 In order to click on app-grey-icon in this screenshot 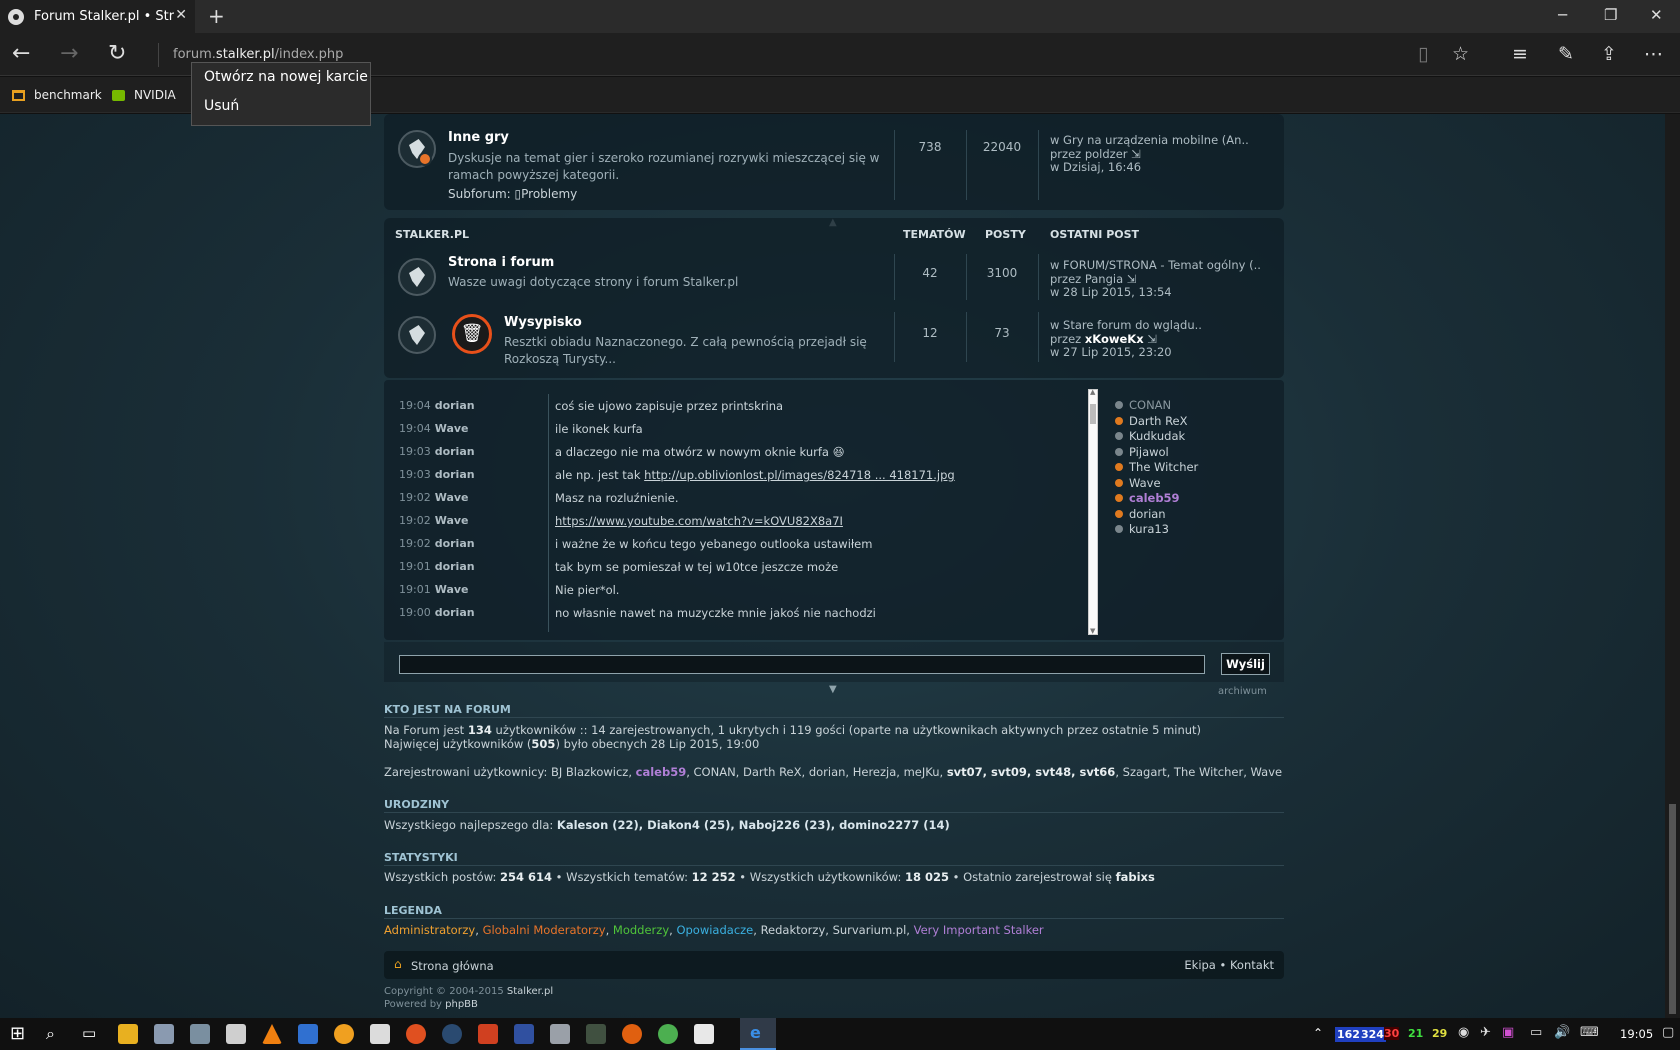, I will do `click(560, 1034)`.